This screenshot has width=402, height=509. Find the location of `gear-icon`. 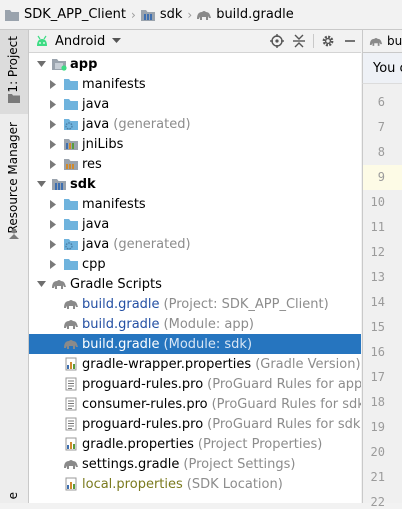

gear-icon is located at coordinates (328, 41).